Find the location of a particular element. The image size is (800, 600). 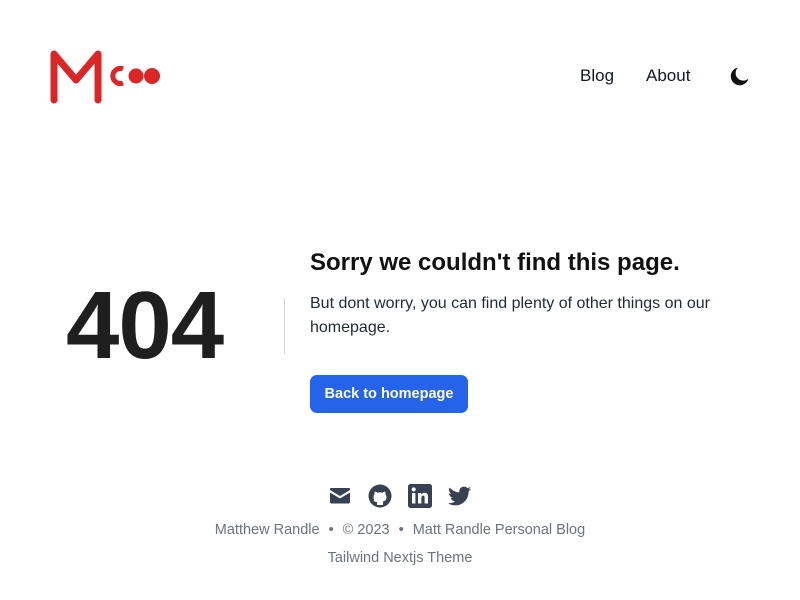

error-code: 404 is located at coordinates (145, 325).